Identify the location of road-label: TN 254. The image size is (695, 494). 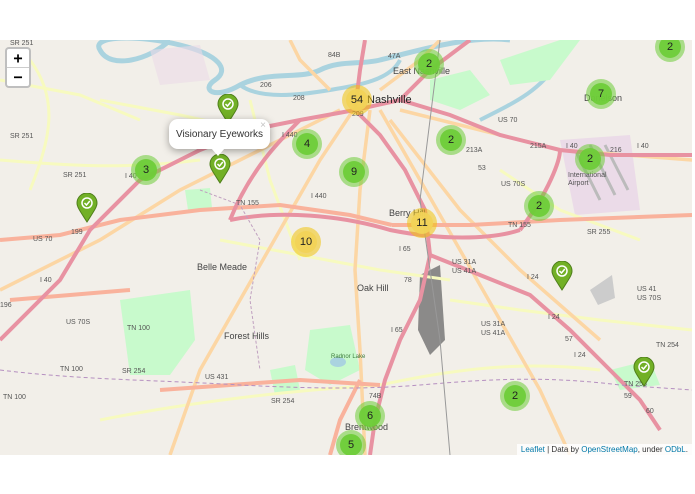
(667, 345).